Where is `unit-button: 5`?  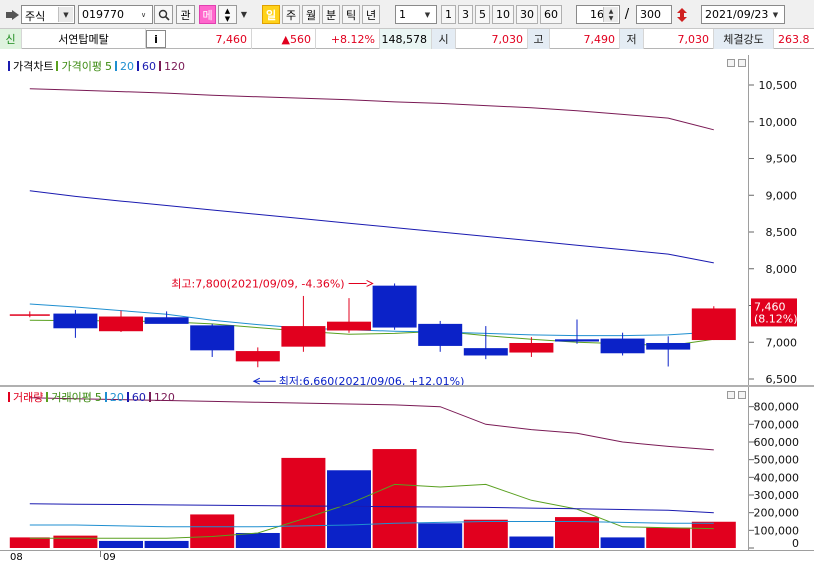 unit-button: 5 is located at coordinates (482, 14).